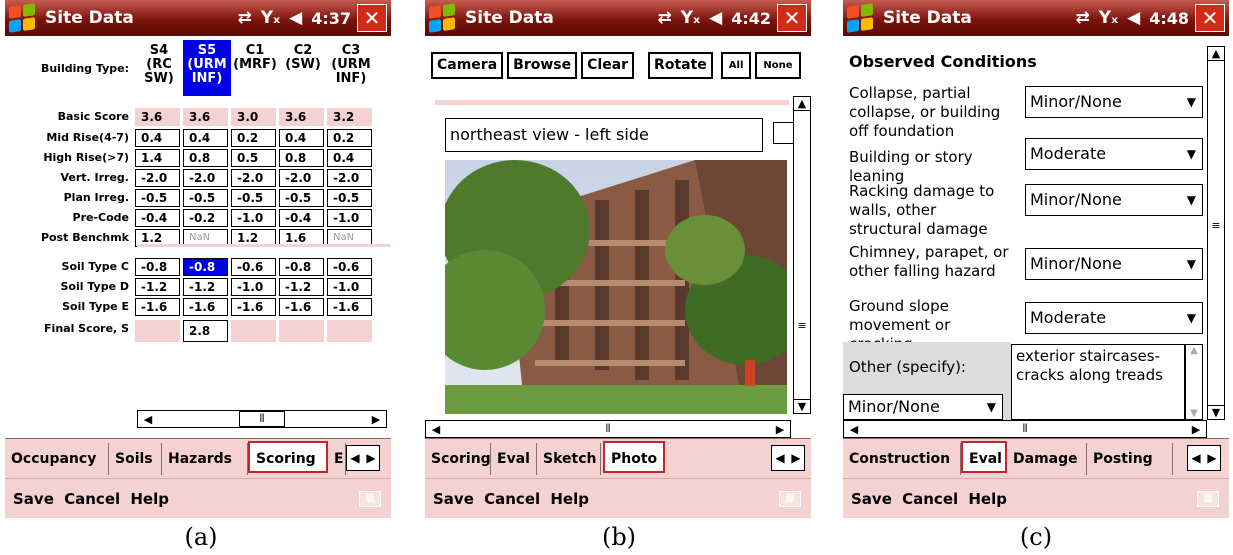 The width and height of the screenshot is (1233, 555). Describe the element at coordinates (1196, 429) in the screenshot. I see `scroll-right-icon: ▶` at that location.